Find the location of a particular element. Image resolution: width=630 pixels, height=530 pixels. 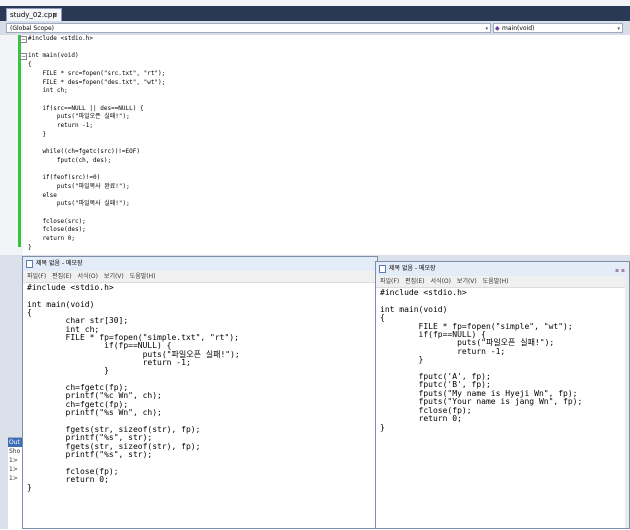

member-label: main(void) is located at coordinates (518, 28).